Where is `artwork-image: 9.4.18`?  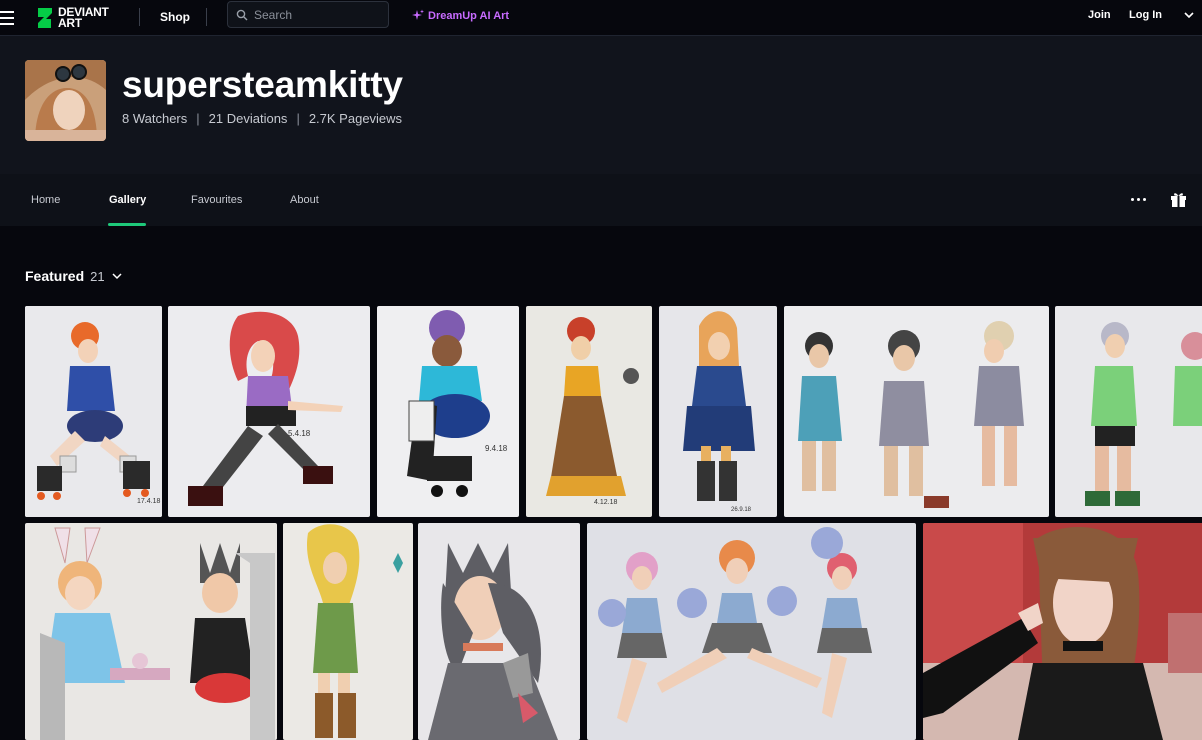 artwork-image: 9.4.18 is located at coordinates (448, 411).